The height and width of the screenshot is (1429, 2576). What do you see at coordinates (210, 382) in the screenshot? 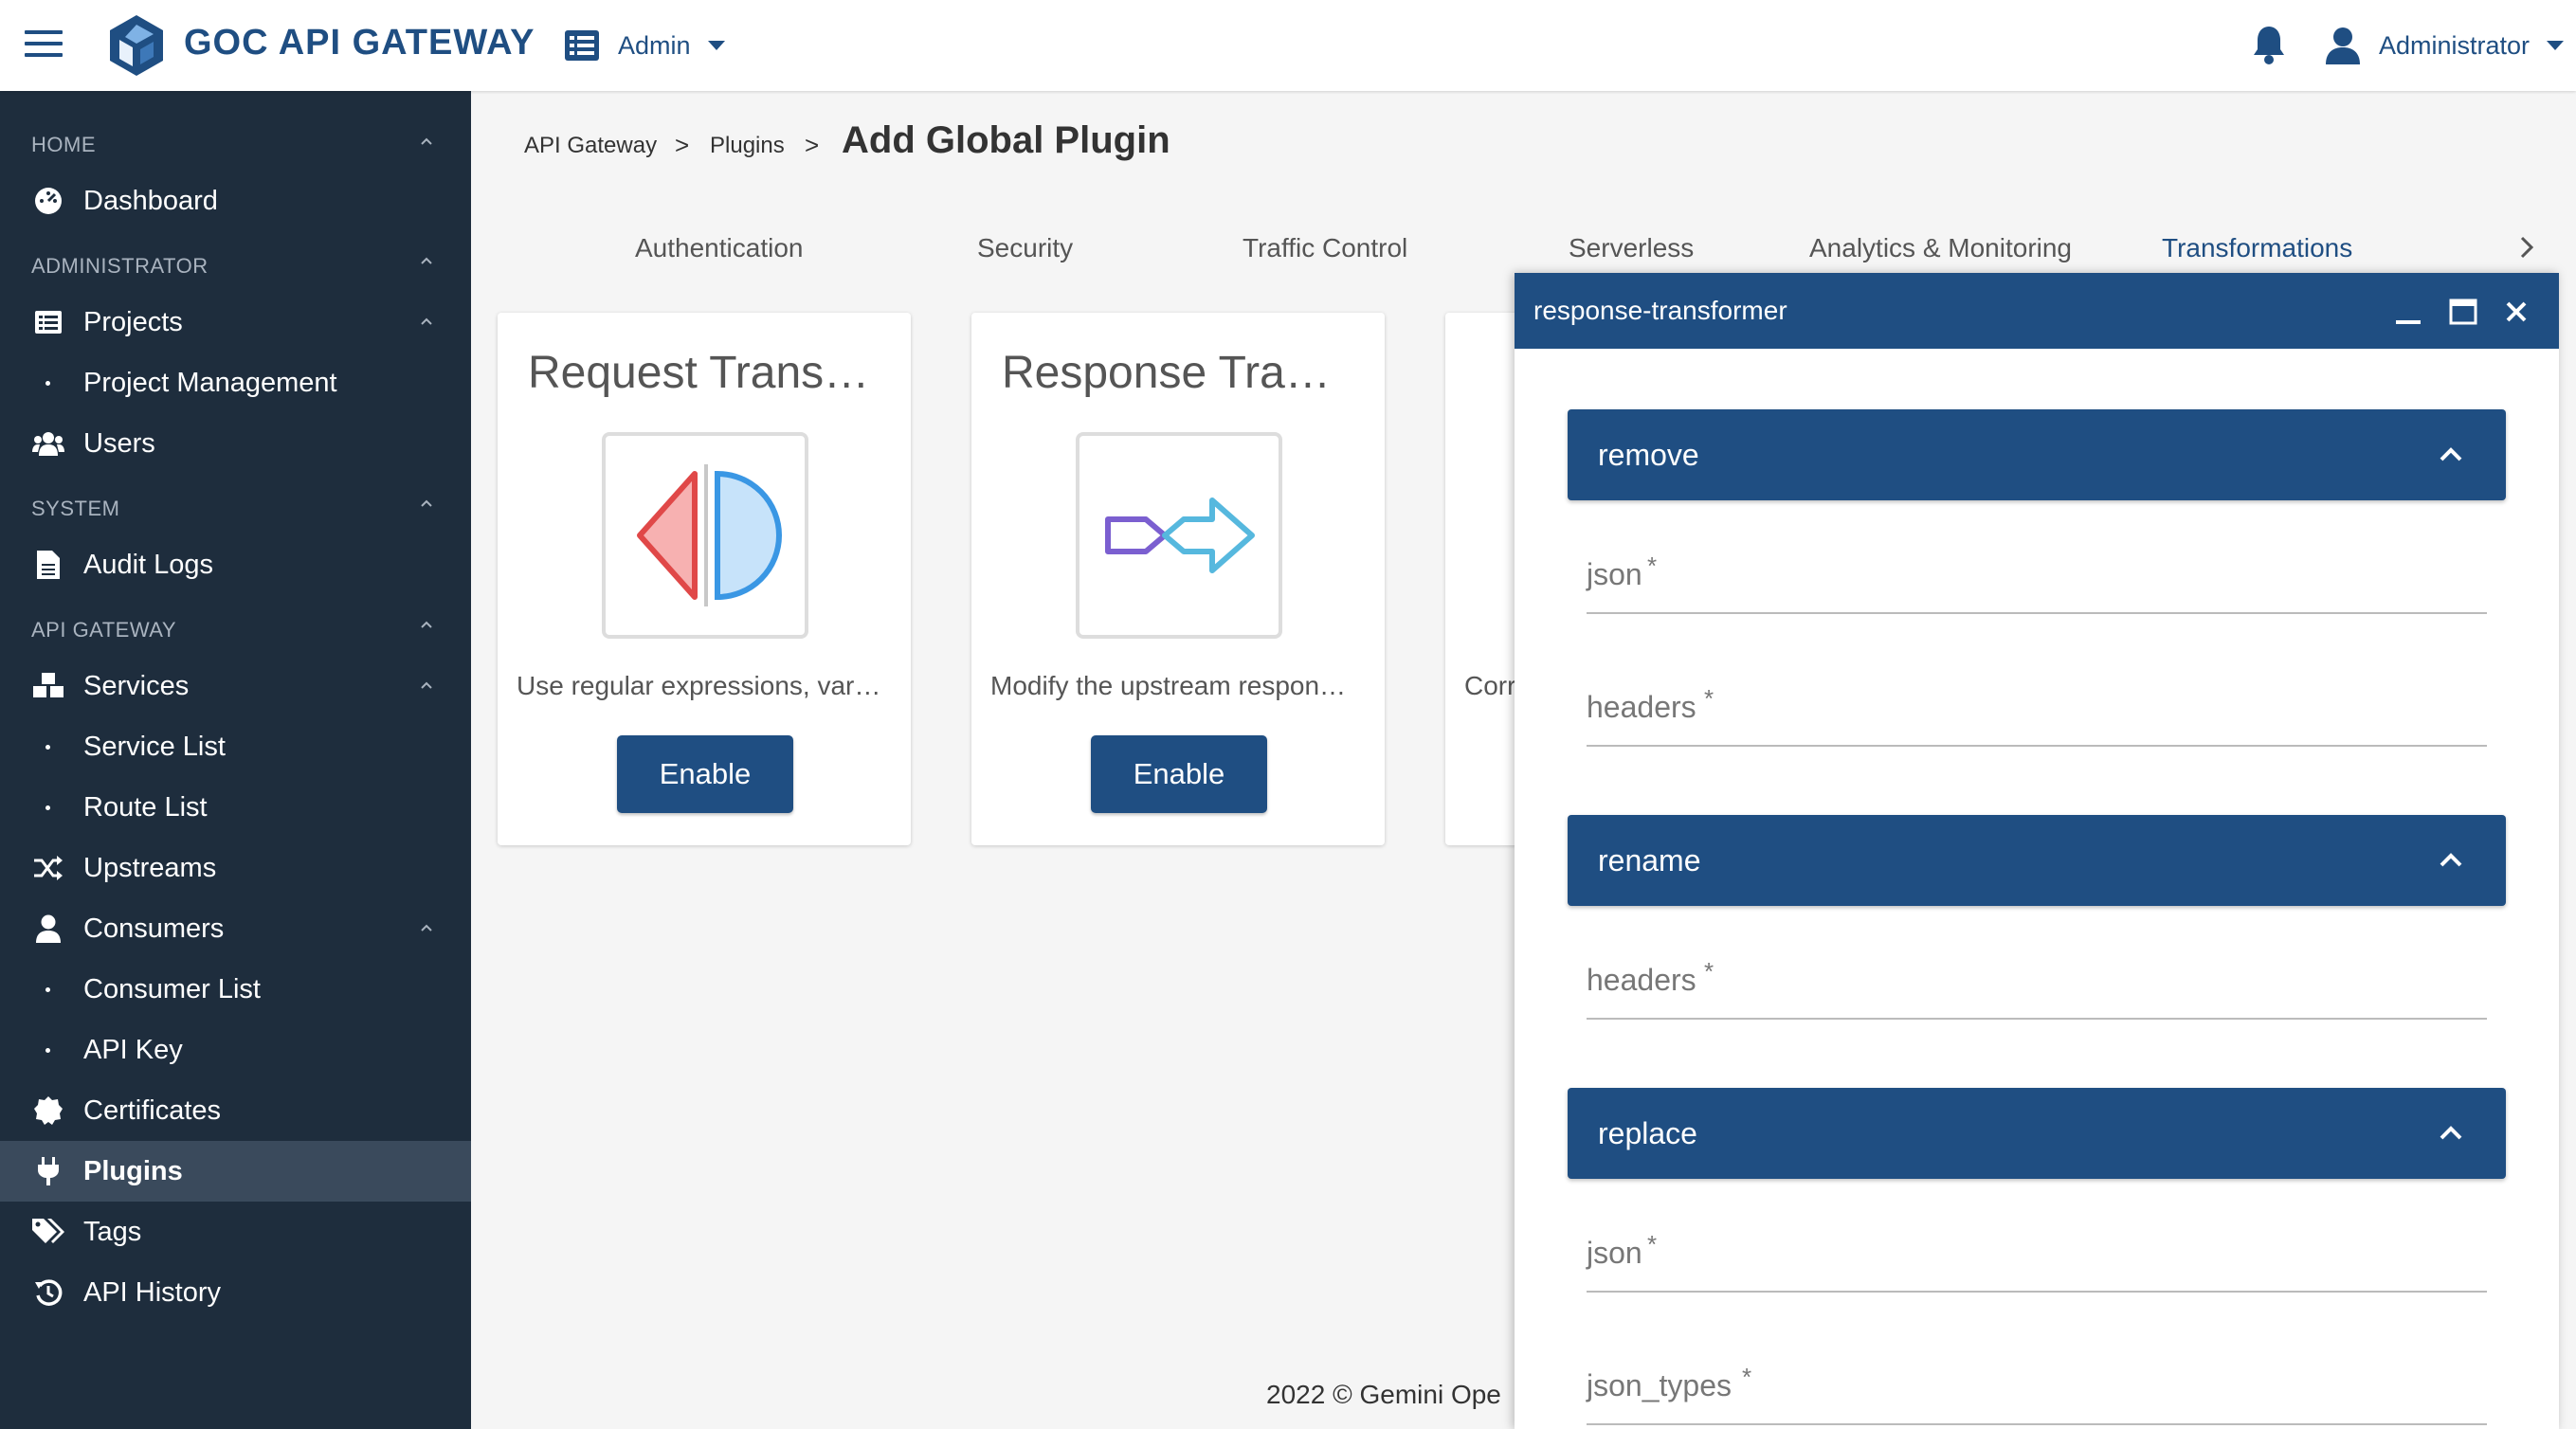
I see `sidebar-item-label: Project Management` at bounding box center [210, 382].